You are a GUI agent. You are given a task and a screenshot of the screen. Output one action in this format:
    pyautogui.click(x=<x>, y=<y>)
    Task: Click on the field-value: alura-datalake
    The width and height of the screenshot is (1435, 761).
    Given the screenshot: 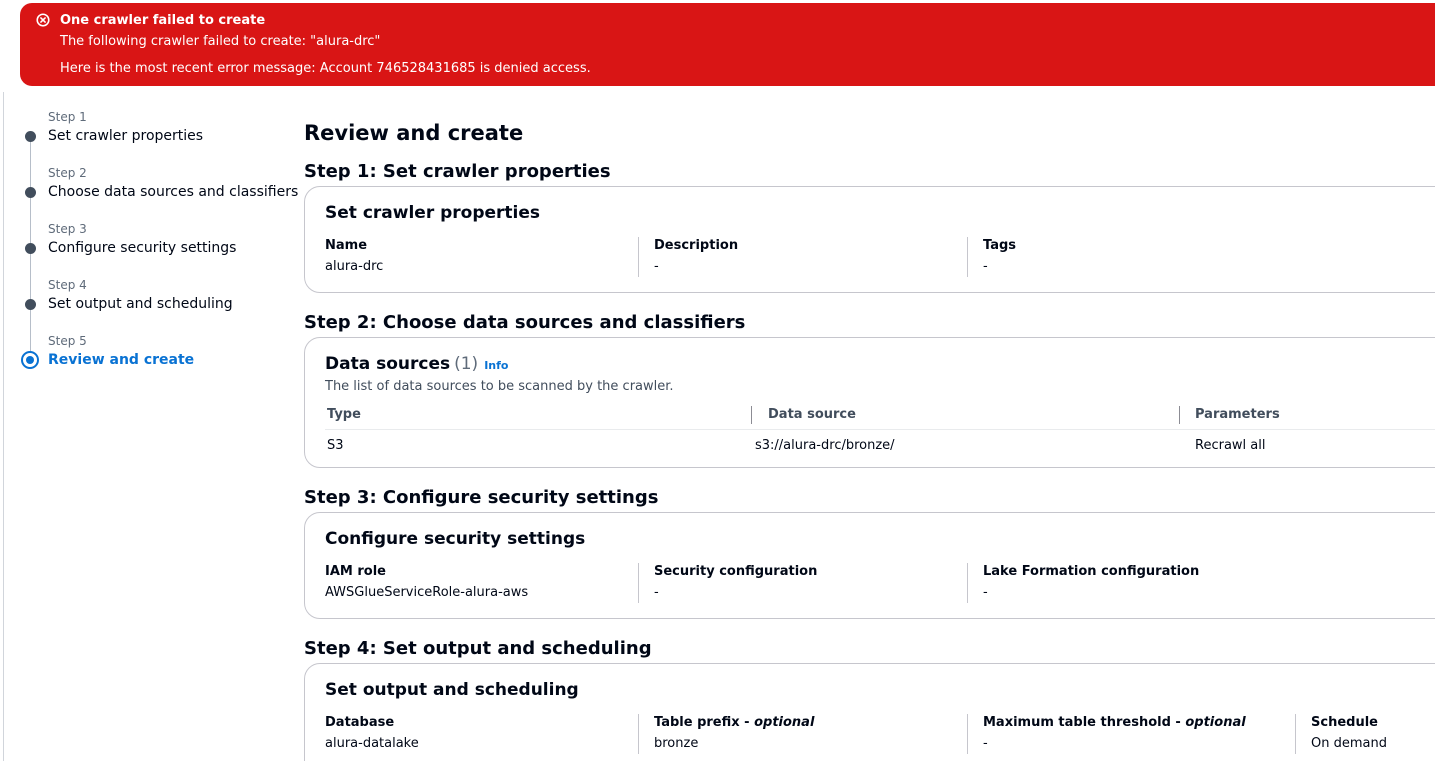 What is the action you would take?
    pyautogui.click(x=372, y=743)
    